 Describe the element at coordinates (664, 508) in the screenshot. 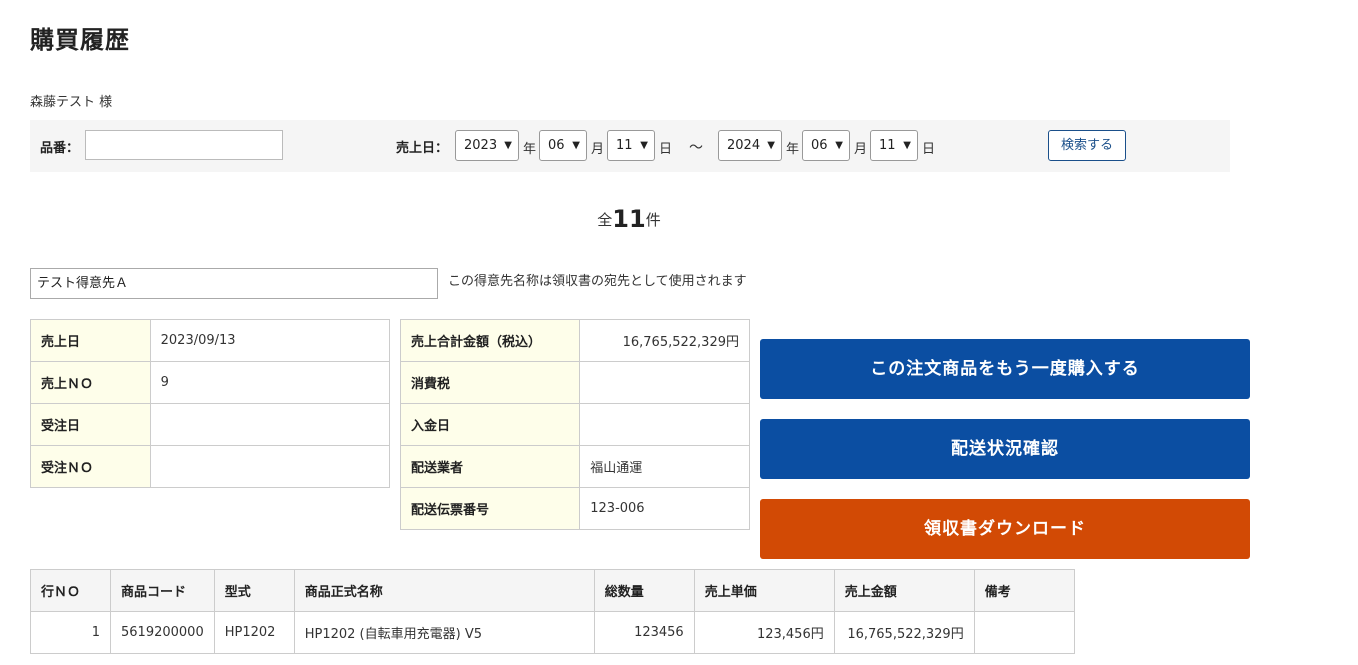

I see `info-value: 123-006` at that location.